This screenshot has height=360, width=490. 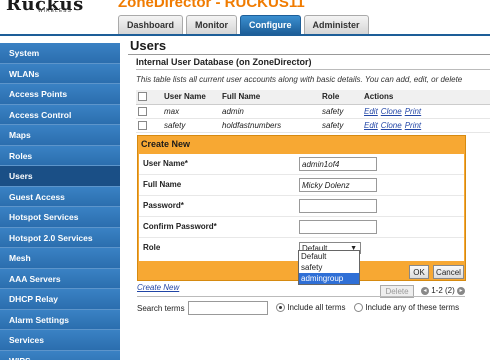 I want to click on fullname-row: Full Name, so click(x=301, y=185).